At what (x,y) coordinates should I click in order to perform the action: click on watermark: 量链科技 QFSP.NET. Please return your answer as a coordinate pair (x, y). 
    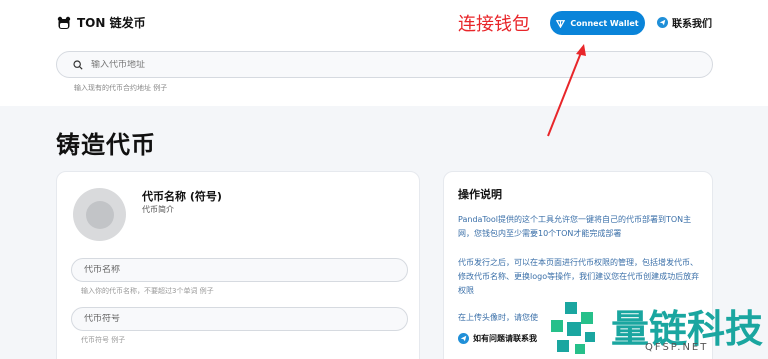
    Looking at the image, I should click on (656, 328).